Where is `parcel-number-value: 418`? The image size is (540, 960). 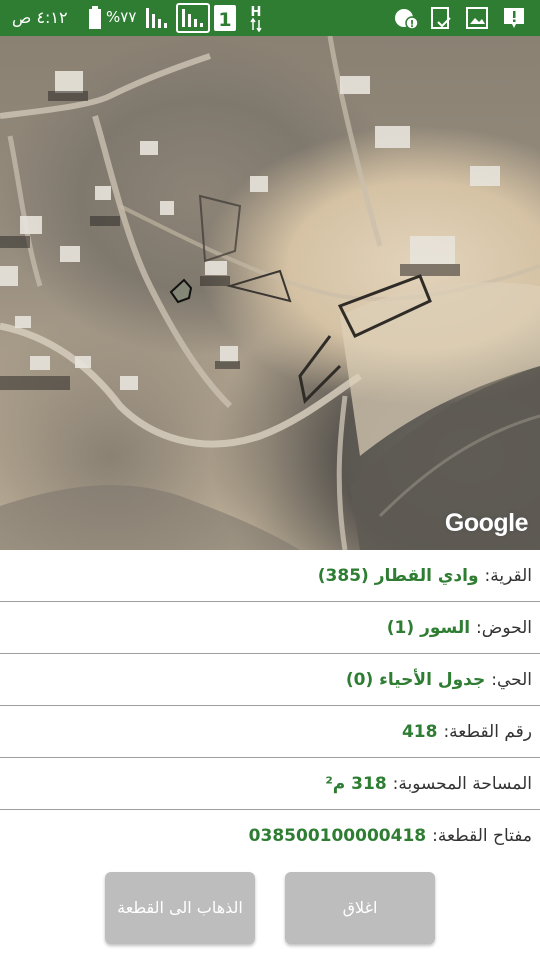
parcel-number-value: 418 is located at coordinates (419, 731).